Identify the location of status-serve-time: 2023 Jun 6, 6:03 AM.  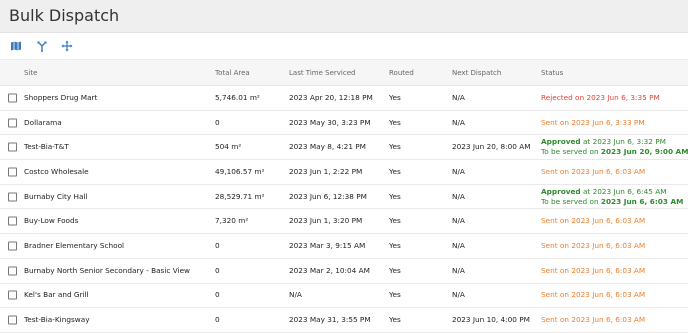
(642, 201).